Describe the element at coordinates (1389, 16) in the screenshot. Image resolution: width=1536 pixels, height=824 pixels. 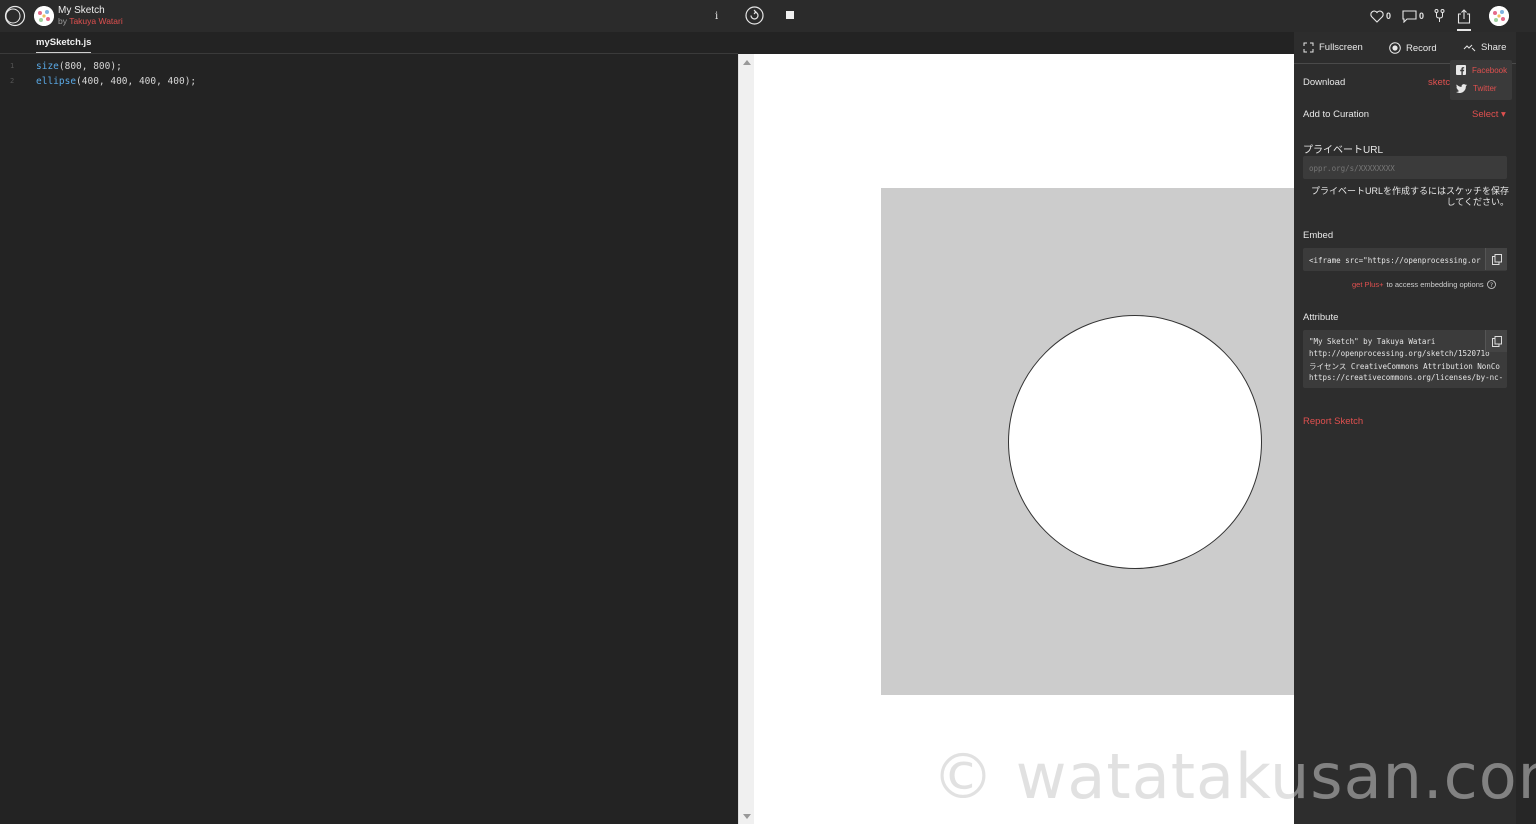
I see `likes-count: 0` at that location.